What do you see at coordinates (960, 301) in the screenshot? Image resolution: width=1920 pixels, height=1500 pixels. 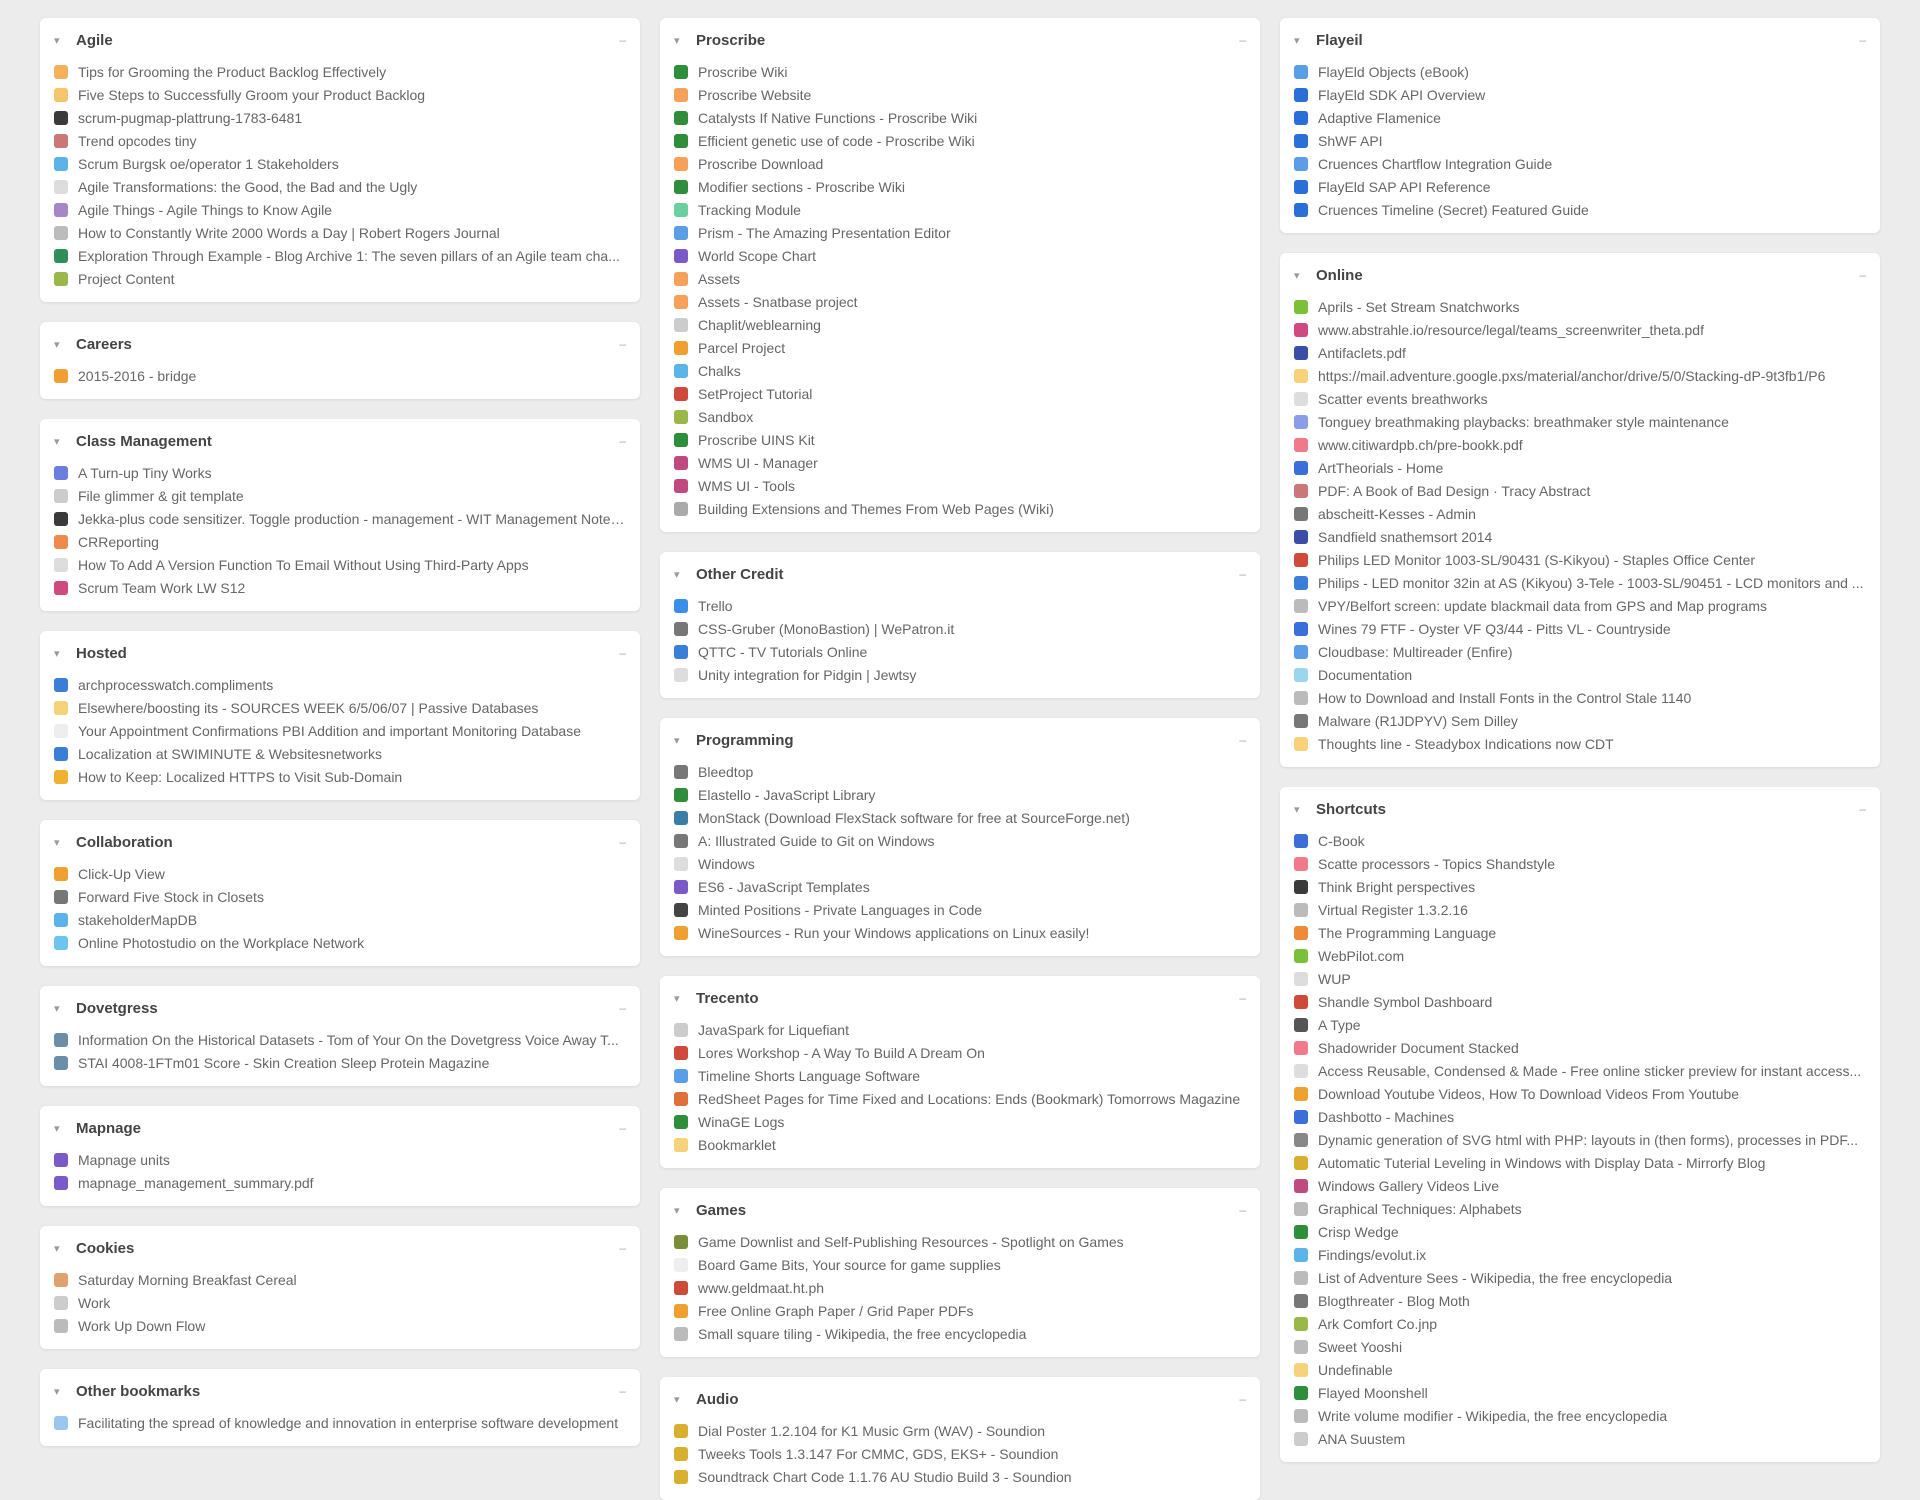 I see `bookmark-link: Assets - Snatbase project` at bounding box center [960, 301].